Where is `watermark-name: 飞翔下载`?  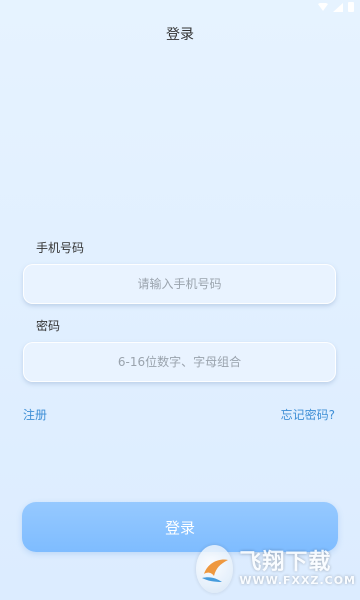 watermark-name: 飞翔下载 is located at coordinates (285, 562).